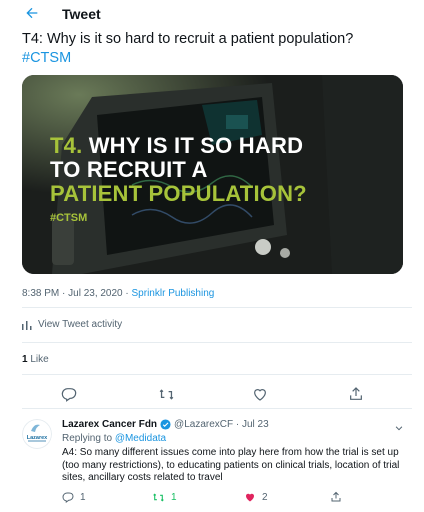 This screenshot has height=512, width=424. I want to click on timestamp: 8:38 PM · Jul 23, 2020, so click(72, 293).